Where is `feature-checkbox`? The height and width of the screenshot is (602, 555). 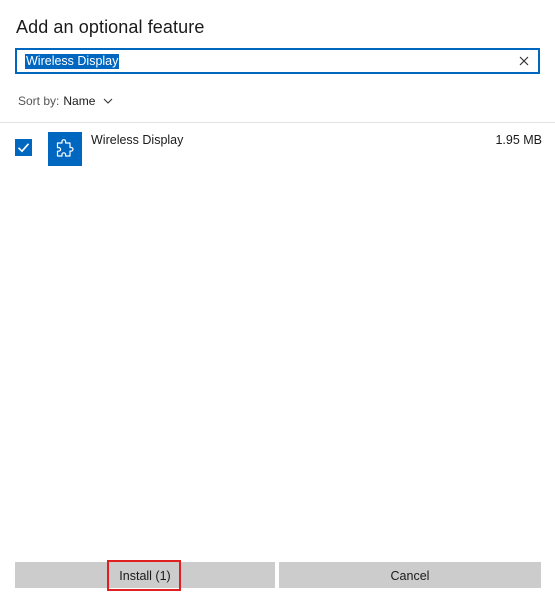 feature-checkbox is located at coordinates (23, 147).